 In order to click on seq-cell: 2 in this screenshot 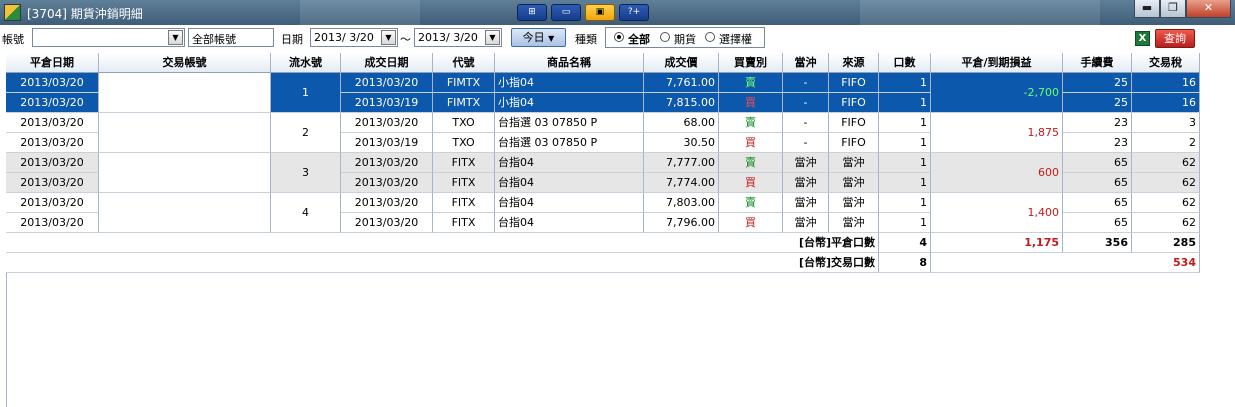, I will do `click(306, 133)`.